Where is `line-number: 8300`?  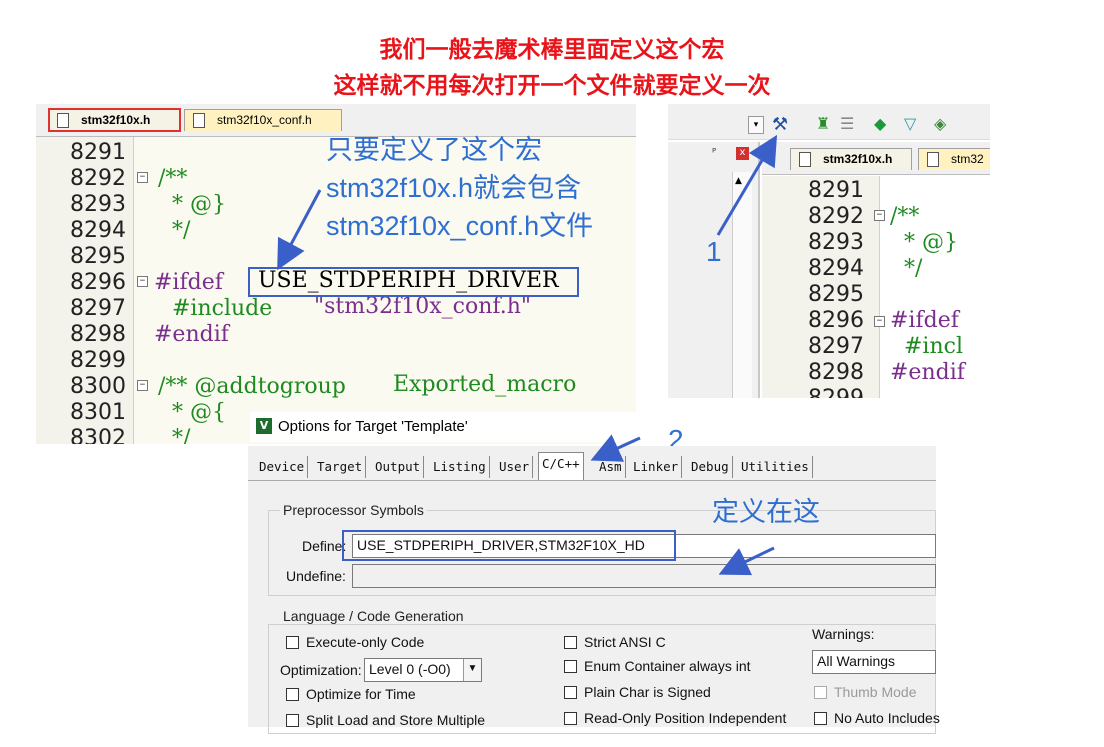
line-number: 8300 is located at coordinates (98, 386).